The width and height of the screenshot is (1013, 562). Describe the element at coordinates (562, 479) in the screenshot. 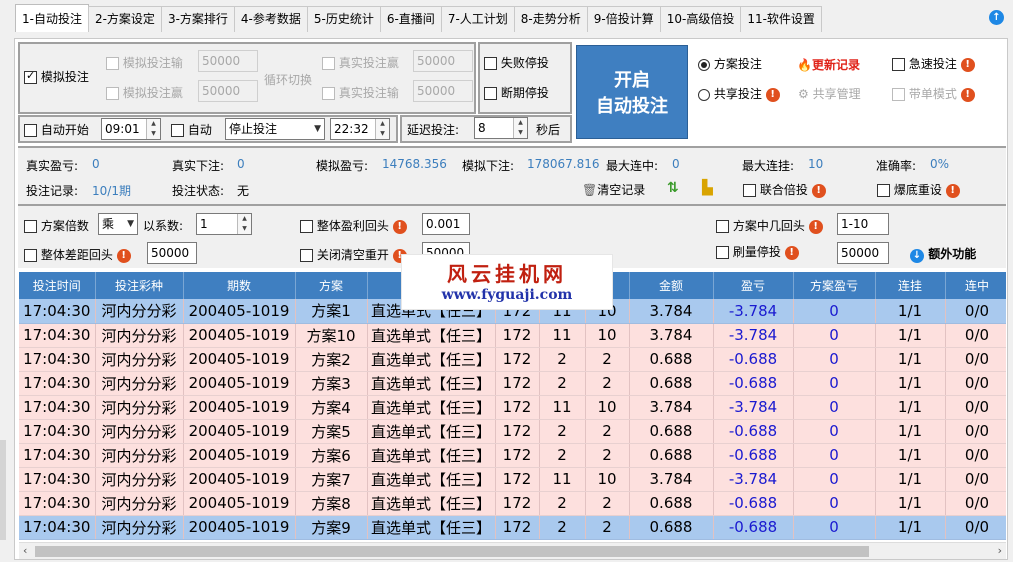

I see `table-cell: 11` at that location.